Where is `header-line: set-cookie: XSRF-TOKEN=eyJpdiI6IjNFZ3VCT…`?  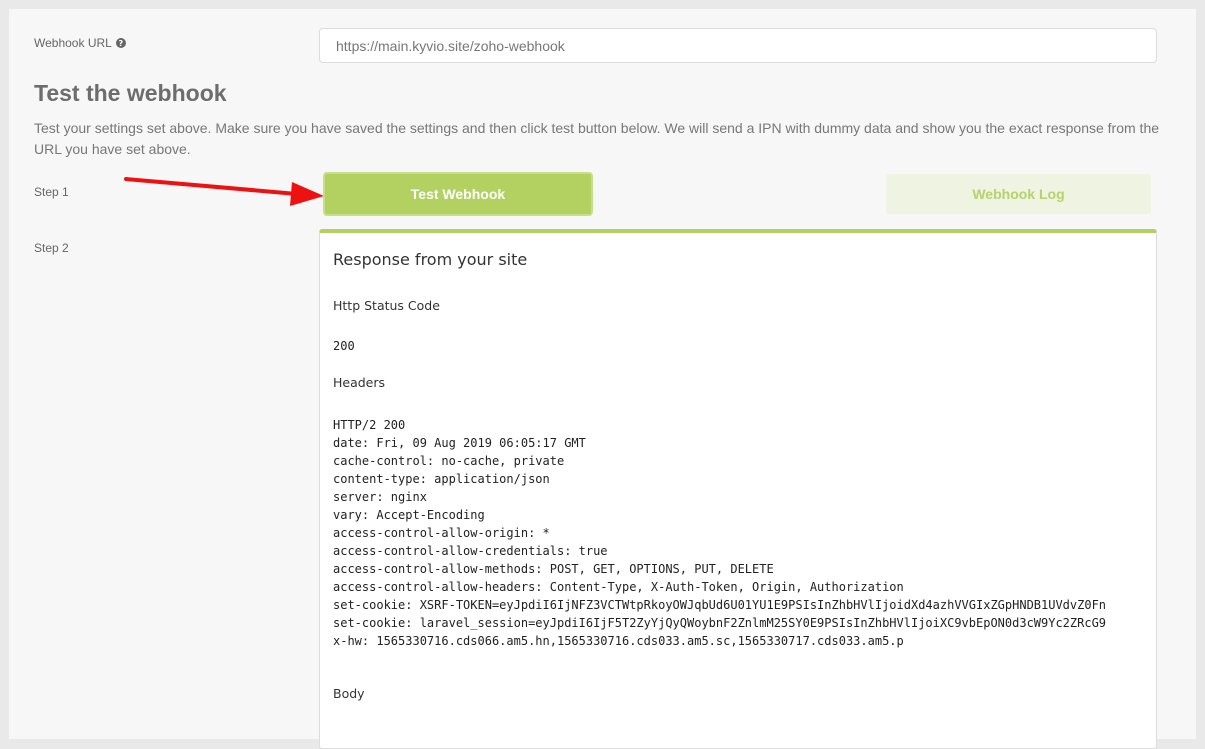
header-line: set-cookie: XSRF-TOKEN=eyJpdiI6IjNFZ3VCT… is located at coordinates (720, 605).